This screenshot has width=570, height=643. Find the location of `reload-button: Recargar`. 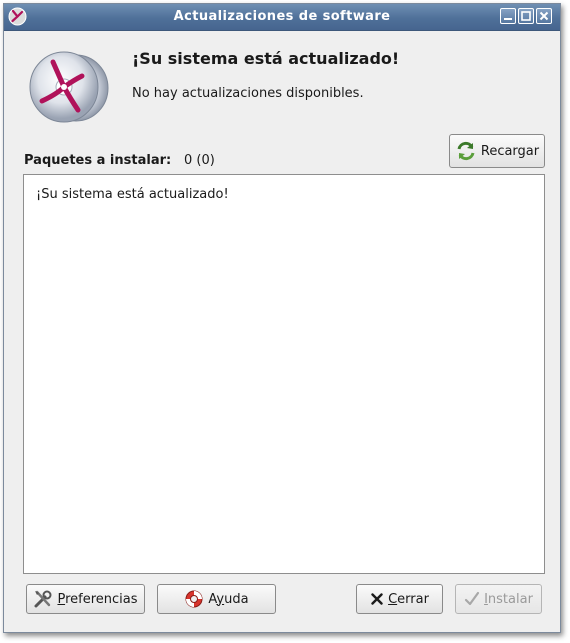

reload-button: Recargar is located at coordinates (497, 151).